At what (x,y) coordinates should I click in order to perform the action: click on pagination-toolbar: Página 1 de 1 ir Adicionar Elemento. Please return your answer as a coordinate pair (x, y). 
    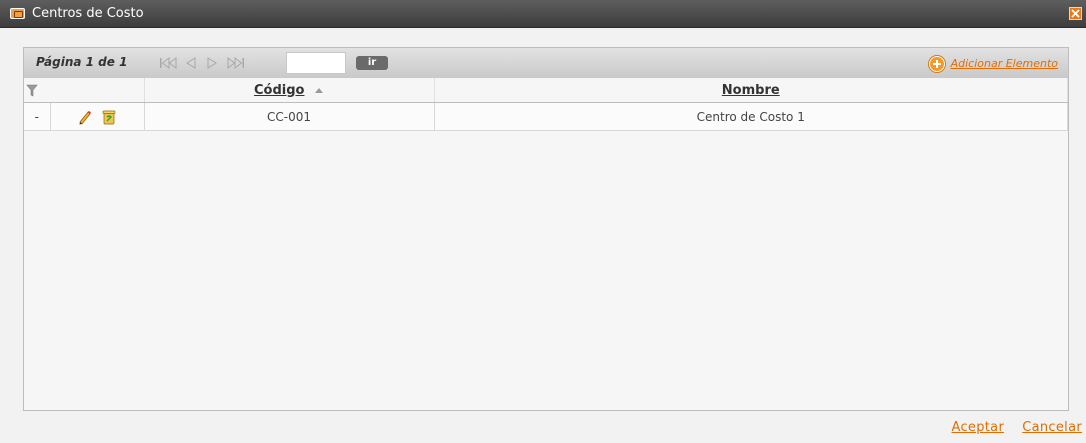
    Looking at the image, I should click on (546, 63).